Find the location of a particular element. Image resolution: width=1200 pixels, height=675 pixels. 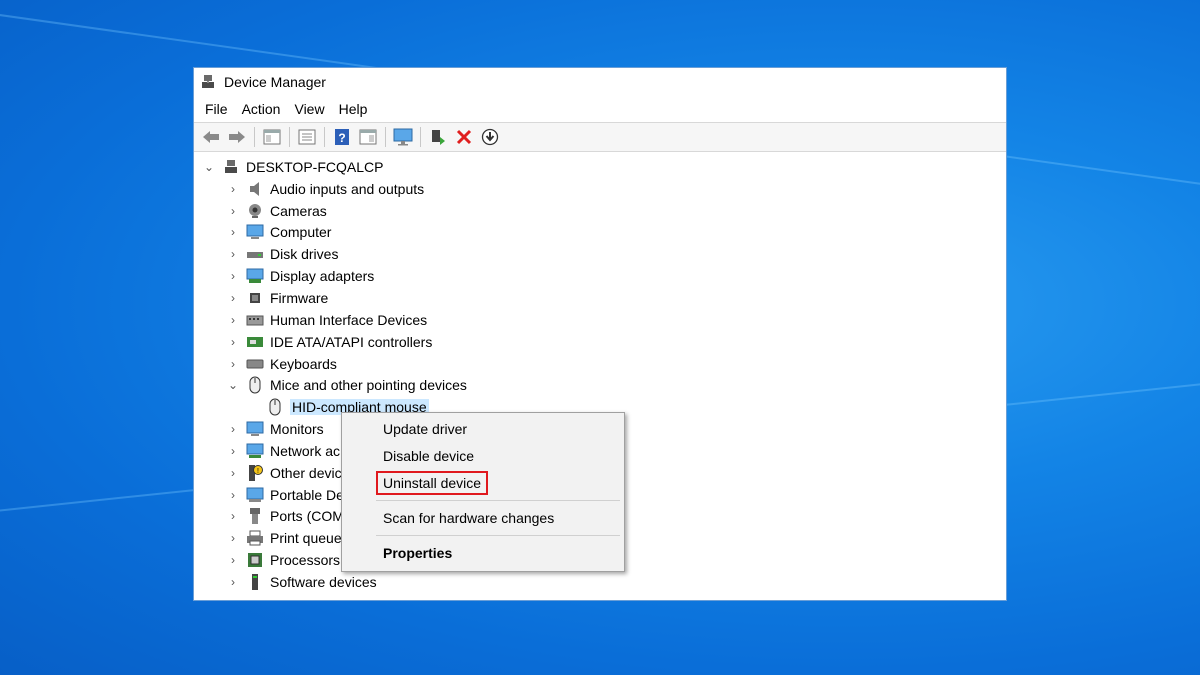

details-icon is located at coordinates (368, 137).